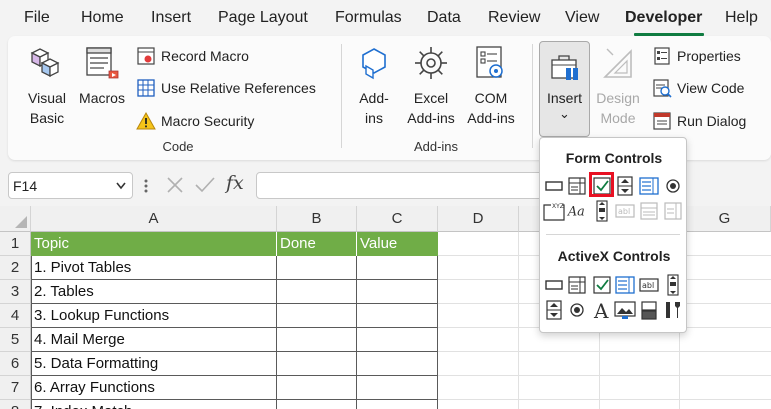 This screenshot has height=409, width=771. What do you see at coordinates (45, 63) in the screenshot?
I see `visual-basic-icon` at bounding box center [45, 63].